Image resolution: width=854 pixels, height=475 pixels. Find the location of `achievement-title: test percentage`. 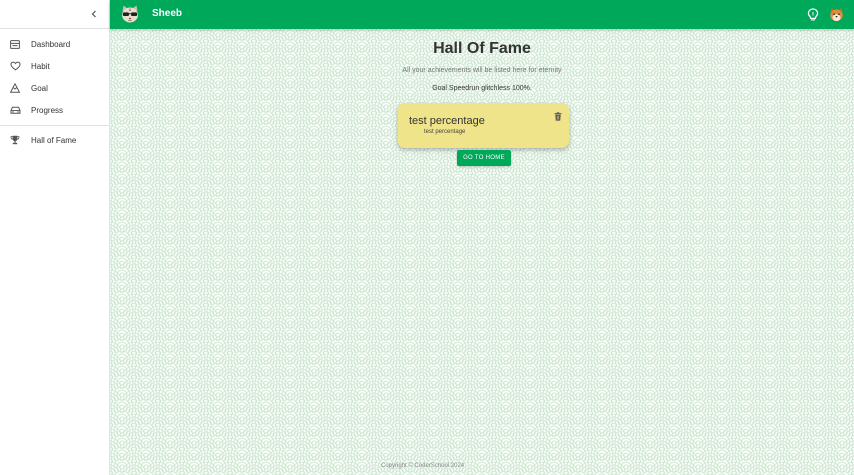

achievement-title: test percentage is located at coordinates (447, 121).